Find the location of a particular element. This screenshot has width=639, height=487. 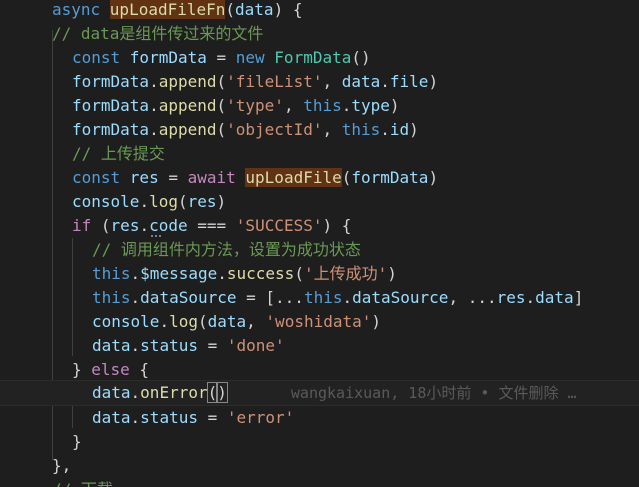

code-token: 'type' is located at coordinates (255, 105).